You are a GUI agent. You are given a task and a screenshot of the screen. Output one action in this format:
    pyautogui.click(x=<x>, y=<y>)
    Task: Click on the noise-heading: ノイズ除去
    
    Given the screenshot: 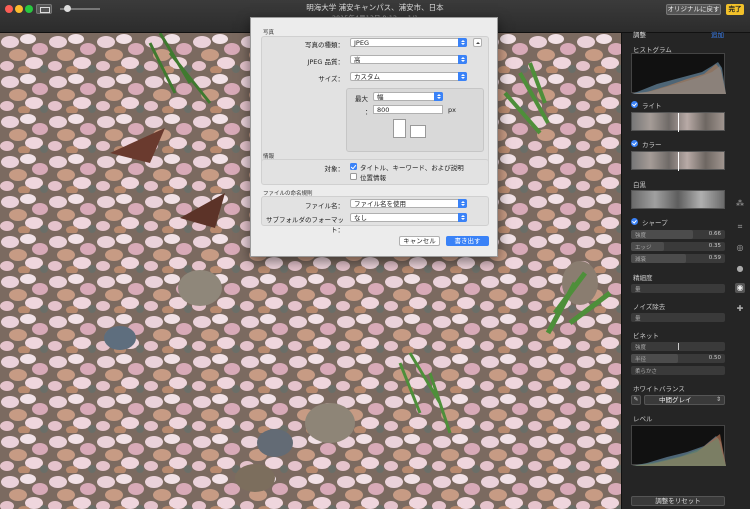 What is the action you would take?
    pyautogui.click(x=649, y=306)
    